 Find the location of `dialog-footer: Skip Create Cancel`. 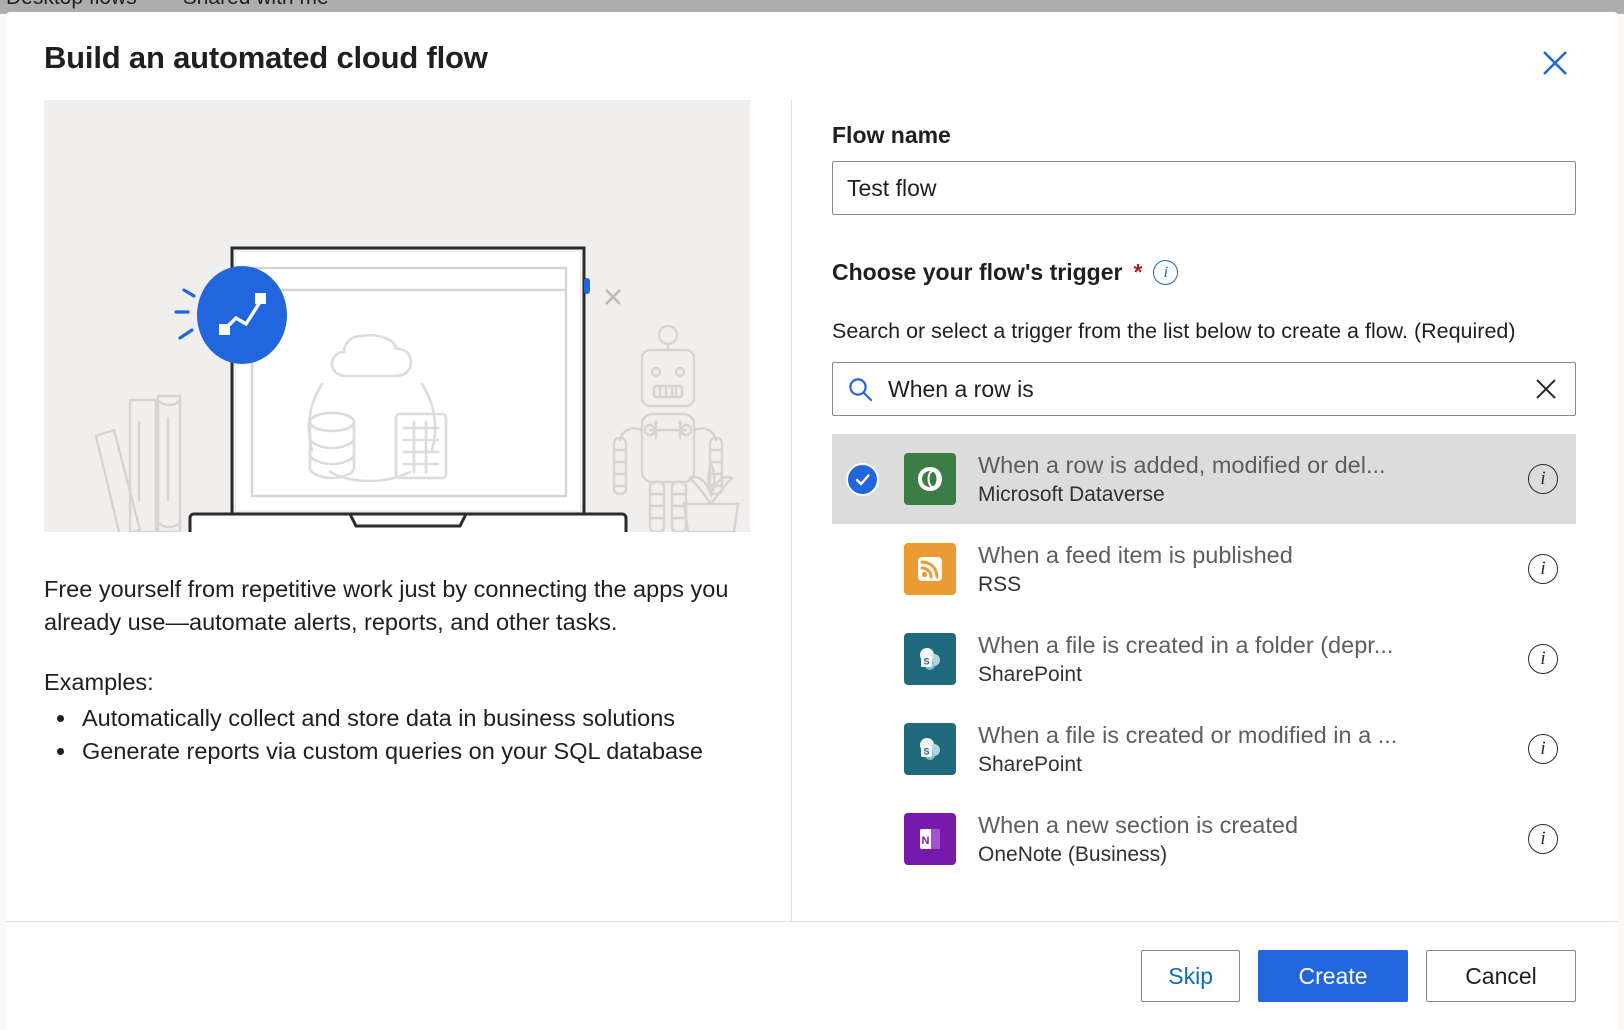

dialog-footer: Skip Create Cancel is located at coordinates (812, 976).